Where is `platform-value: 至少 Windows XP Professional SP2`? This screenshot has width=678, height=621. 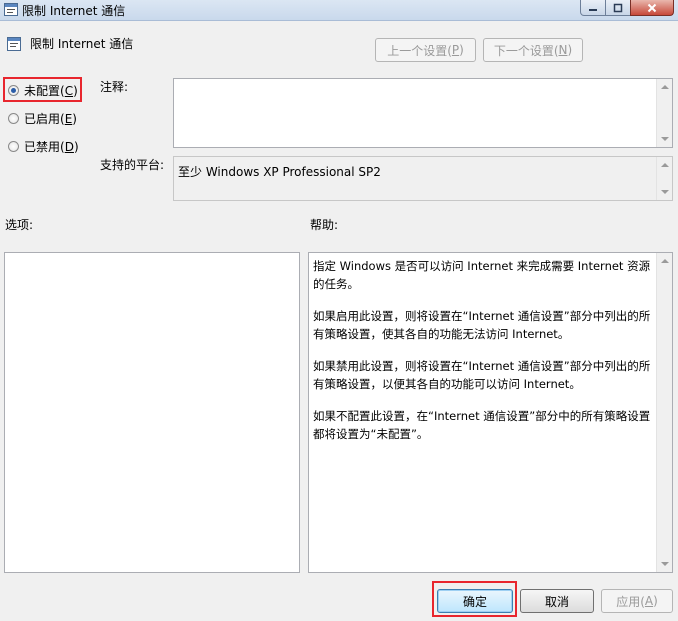 platform-value: 至少 Windows XP Professional SP2 is located at coordinates (279, 172).